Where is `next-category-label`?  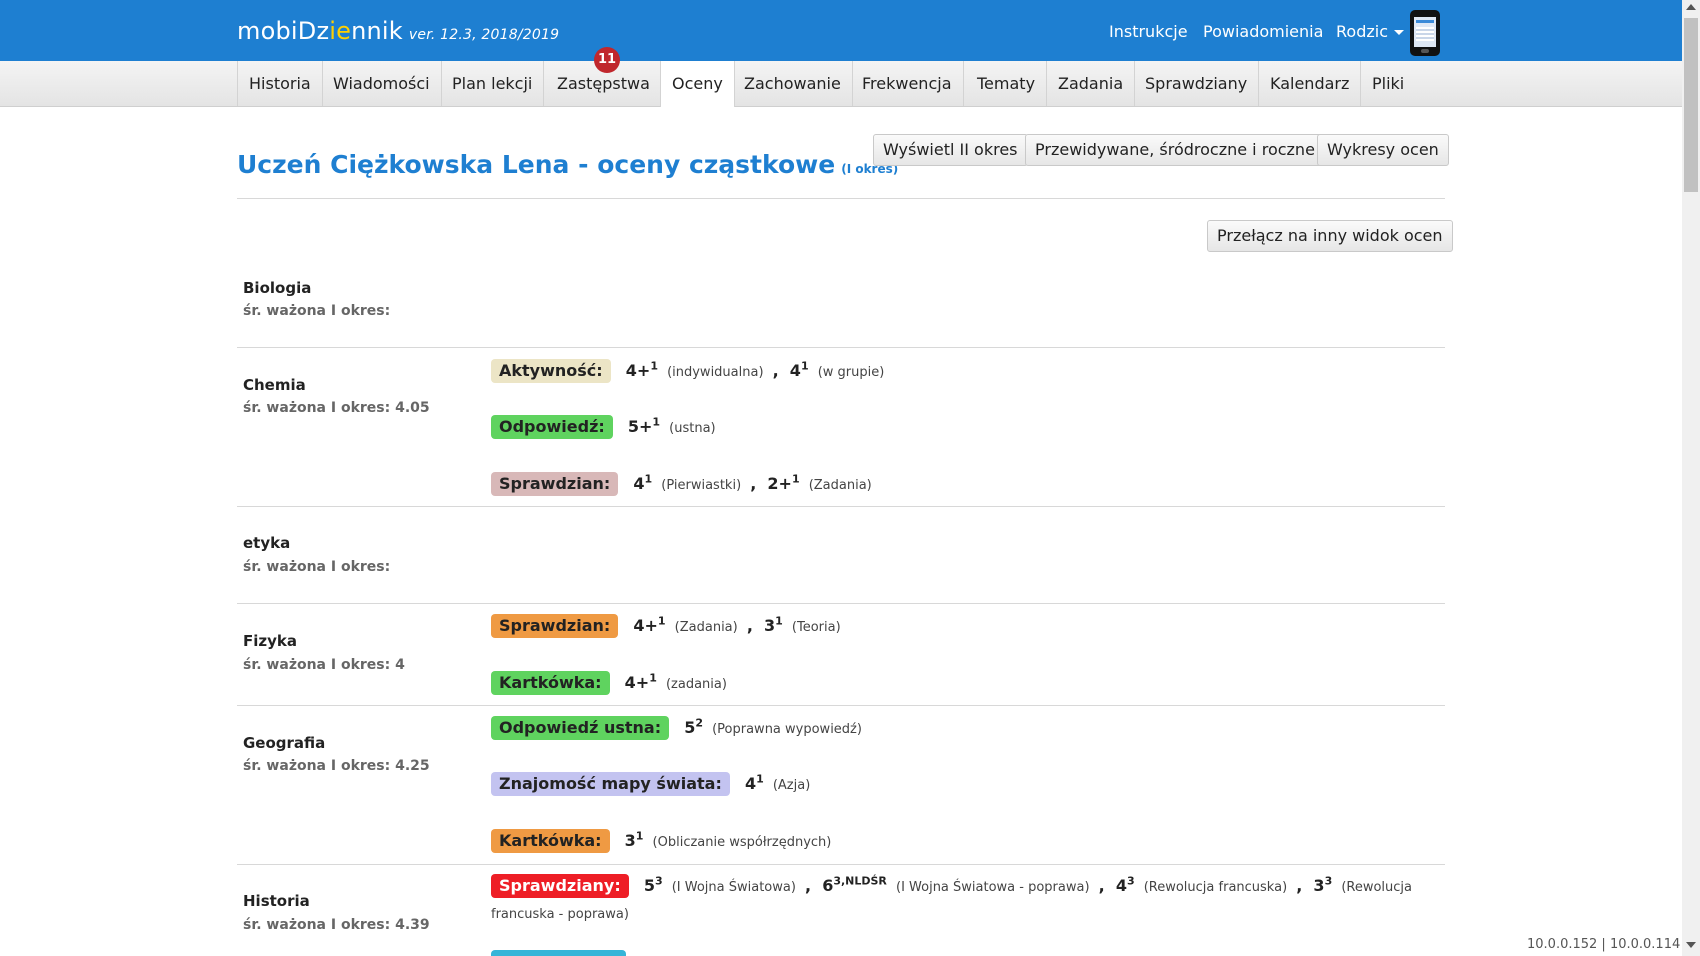
next-category-label is located at coordinates (558, 953).